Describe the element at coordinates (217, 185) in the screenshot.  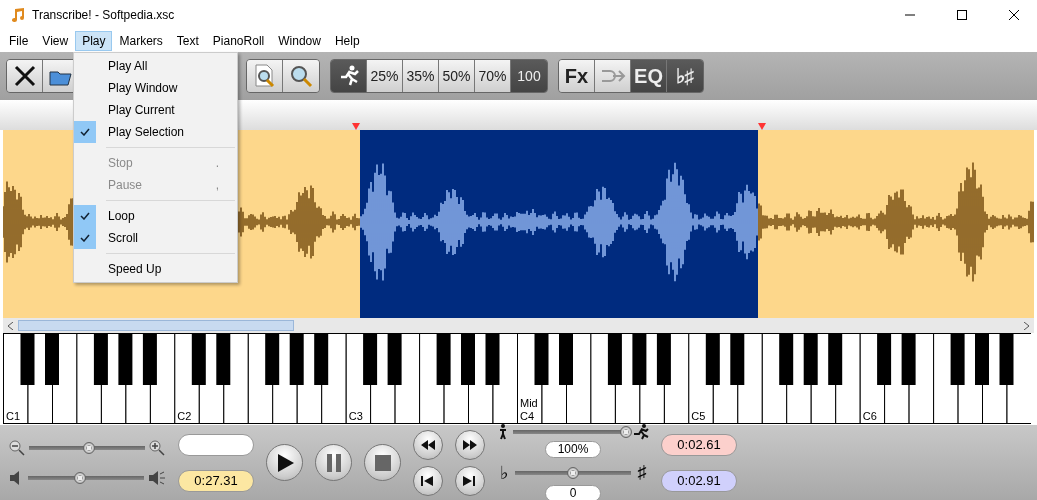
I see `shortcut-label: ,` at that location.